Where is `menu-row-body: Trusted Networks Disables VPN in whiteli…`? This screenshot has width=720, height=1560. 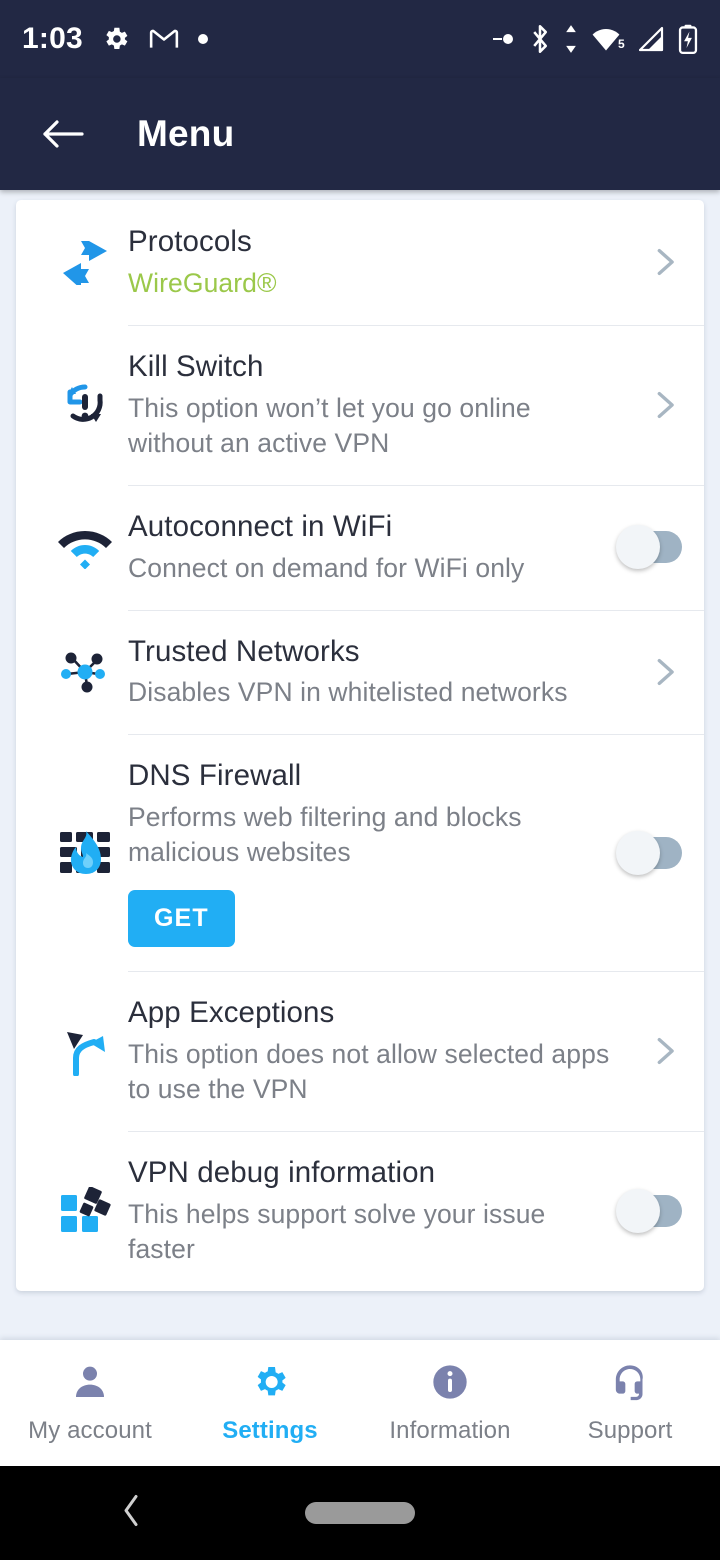
menu-row-body: Trusted Networks Disables VPN in whiteli… is located at coordinates (372, 672).